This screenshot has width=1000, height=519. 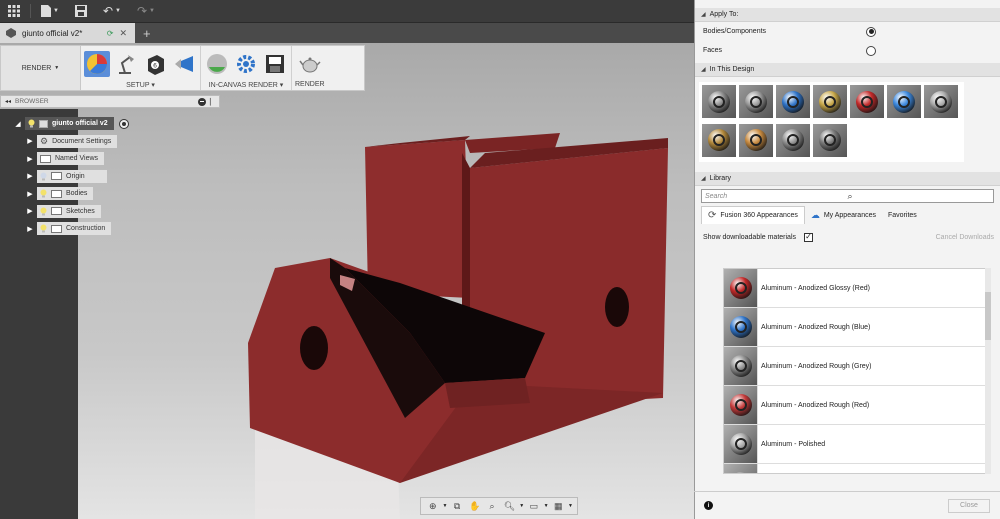 What do you see at coordinates (753, 215) in the screenshot?
I see `tab-fusion-360-appearances: ⟳ Fusion 360 Appearances` at bounding box center [753, 215].